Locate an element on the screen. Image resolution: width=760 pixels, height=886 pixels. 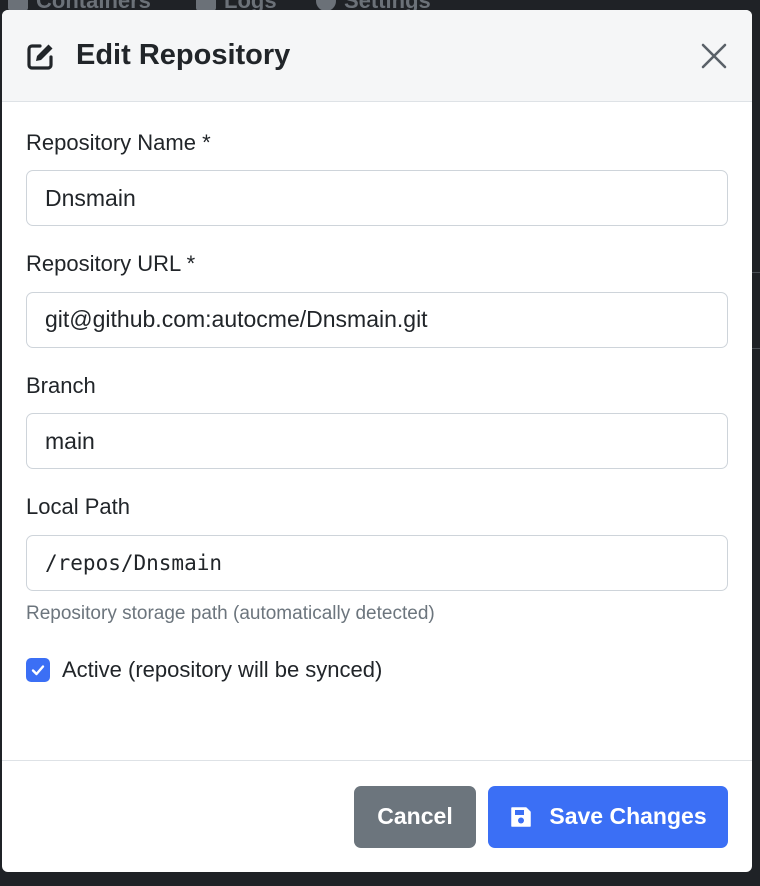
modal-header: Edit Repository is located at coordinates (377, 56).